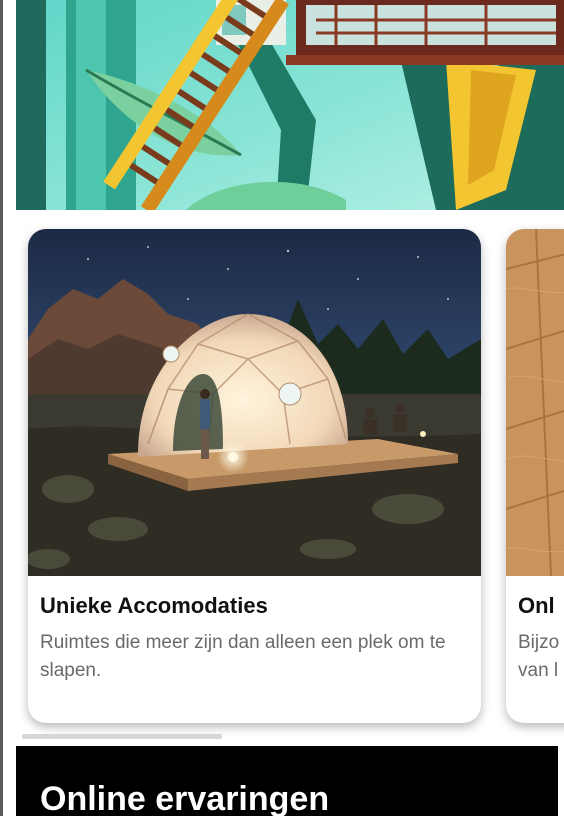 This screenshot has height=816, width=564. I want to click on window-left-border, so click(1, 408).